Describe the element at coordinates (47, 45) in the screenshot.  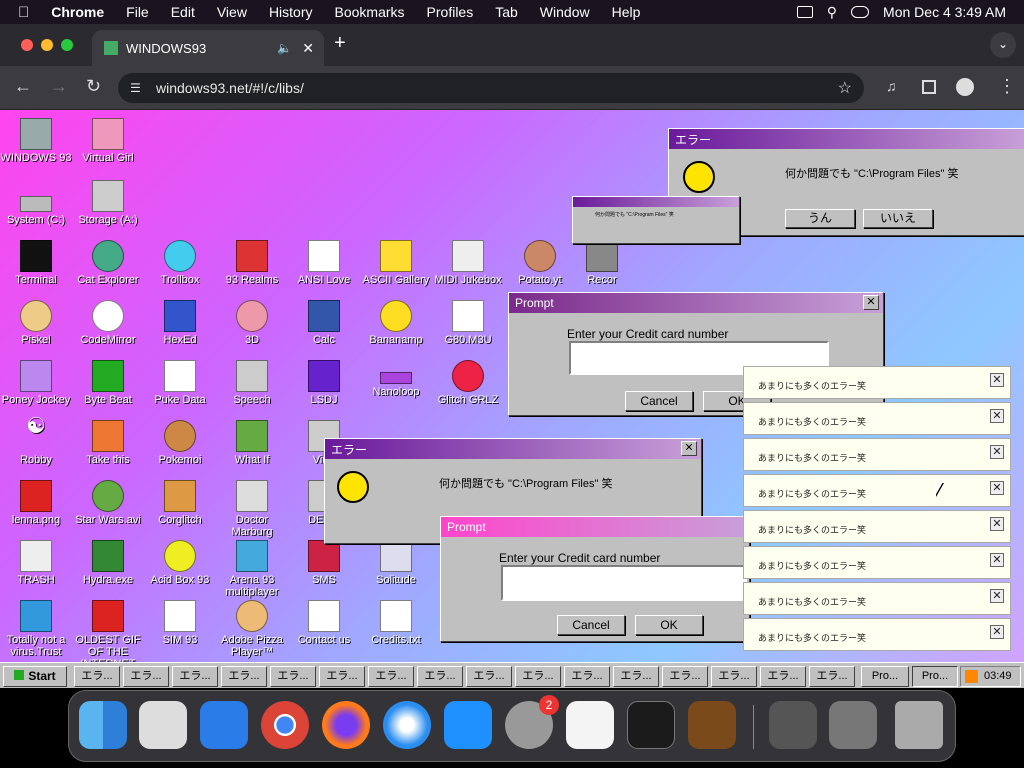
I see `minimize-window-button` at that location.